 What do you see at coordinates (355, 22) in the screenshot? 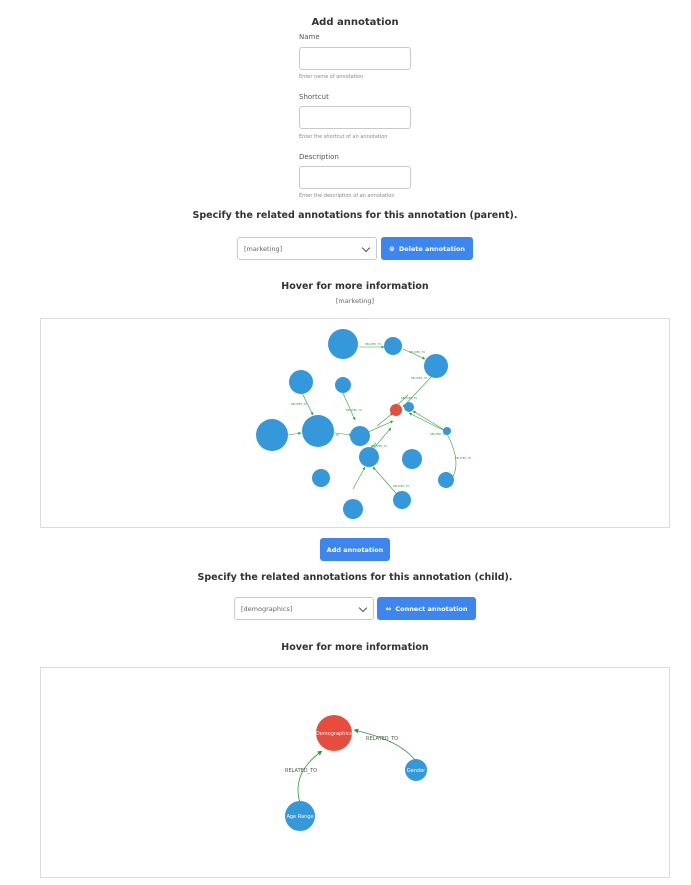
I see `form-heading: Add annotation` at bounding box center [355, 22].